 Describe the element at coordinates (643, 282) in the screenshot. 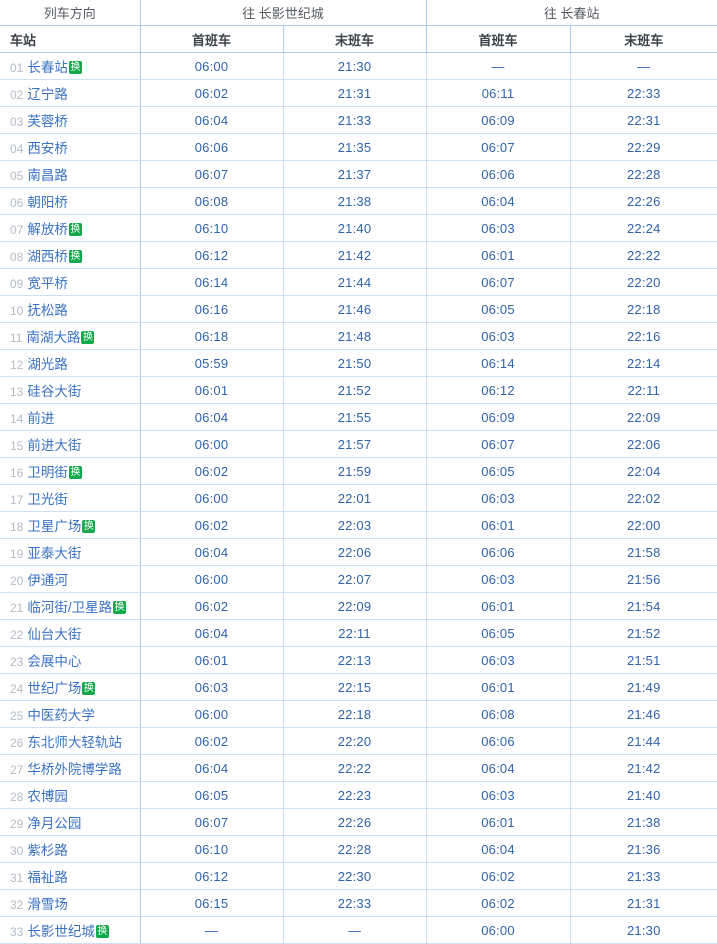

I see `last-train-to-changchun-station: 22:20` at that location.